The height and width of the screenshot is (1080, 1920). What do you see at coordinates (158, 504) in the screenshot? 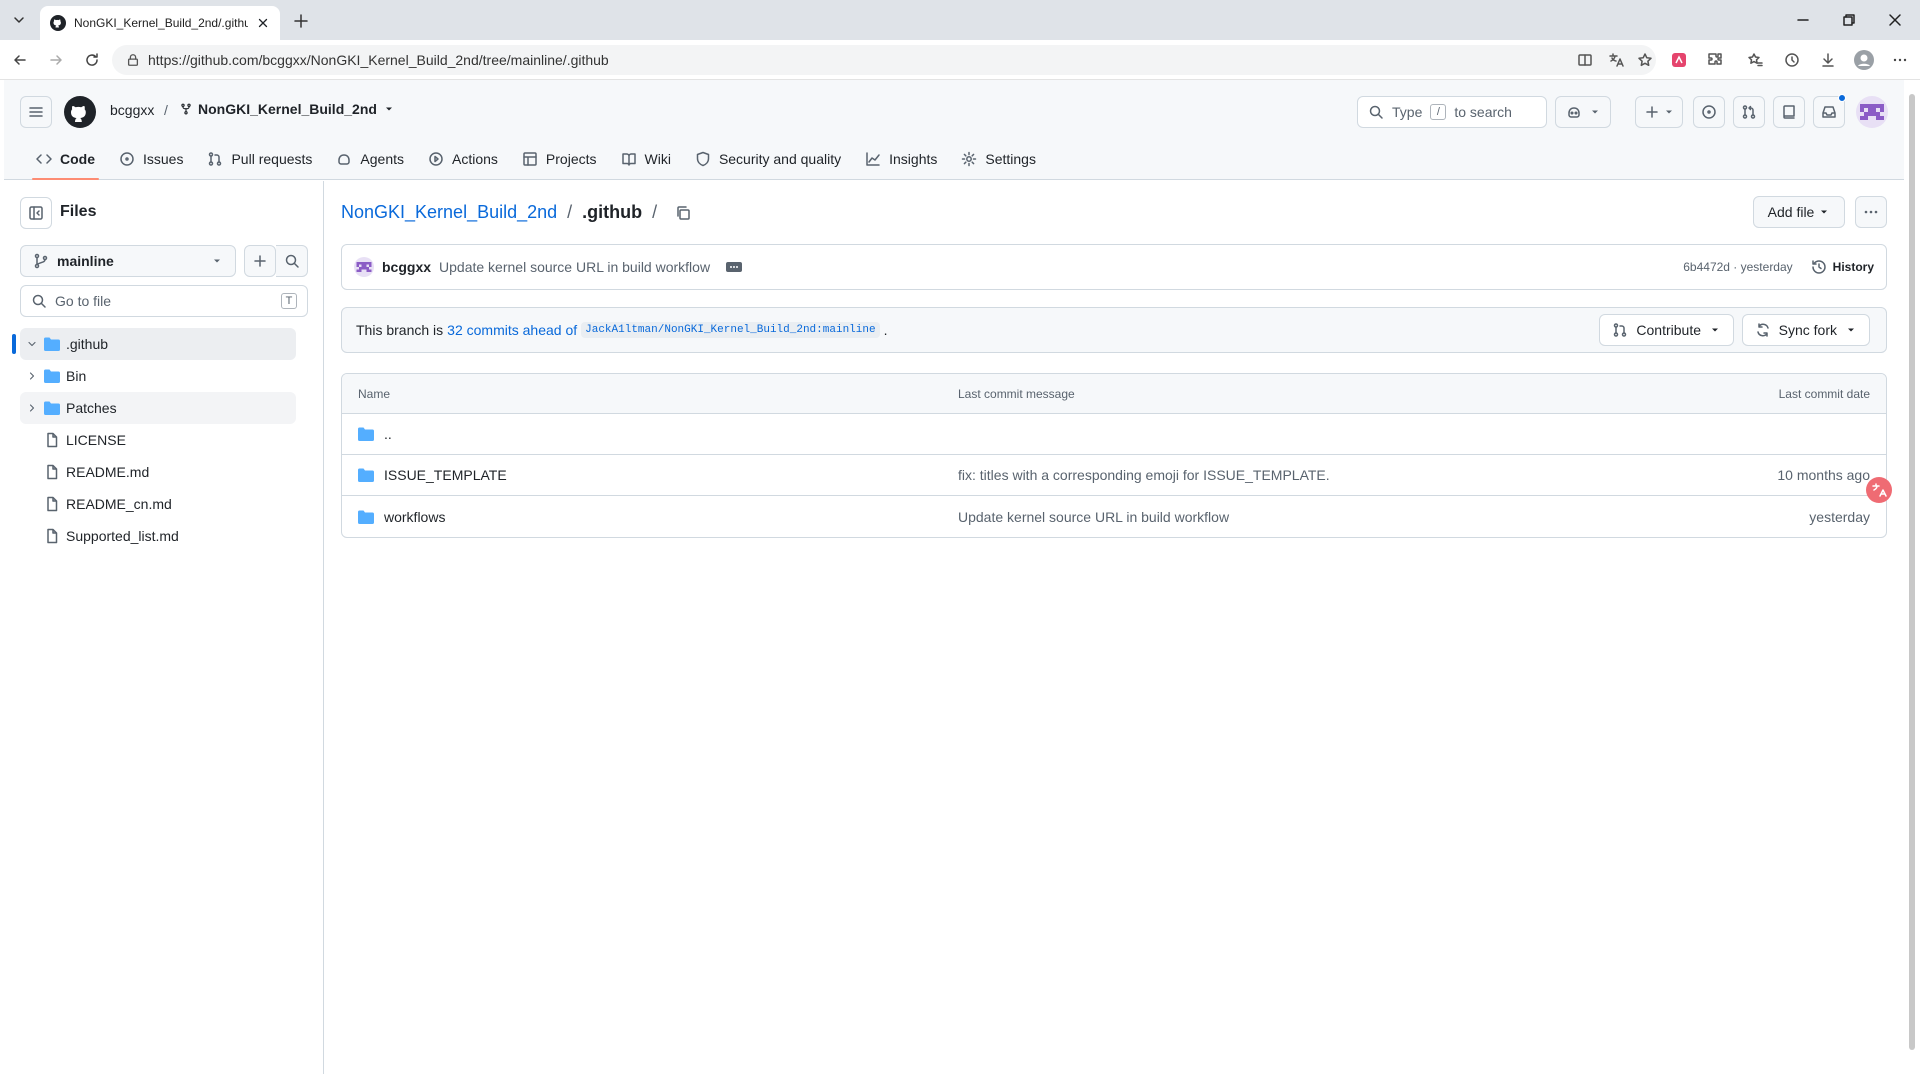
I see `tree-item-readme-cn-md: README_cn.md` at bounding box center [158, 504].